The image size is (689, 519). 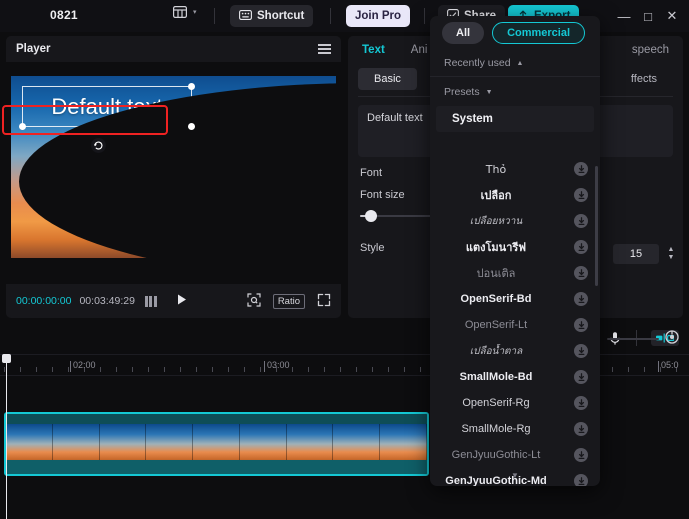 I want to click on font-name-label: SmallMole-Rg, so click(x=496, y=429).